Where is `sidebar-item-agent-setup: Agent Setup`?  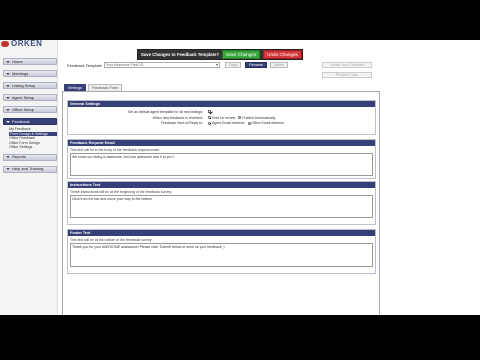
sidebar-item-agent-setup: Agent Setup is located at coordinates (30, 97).